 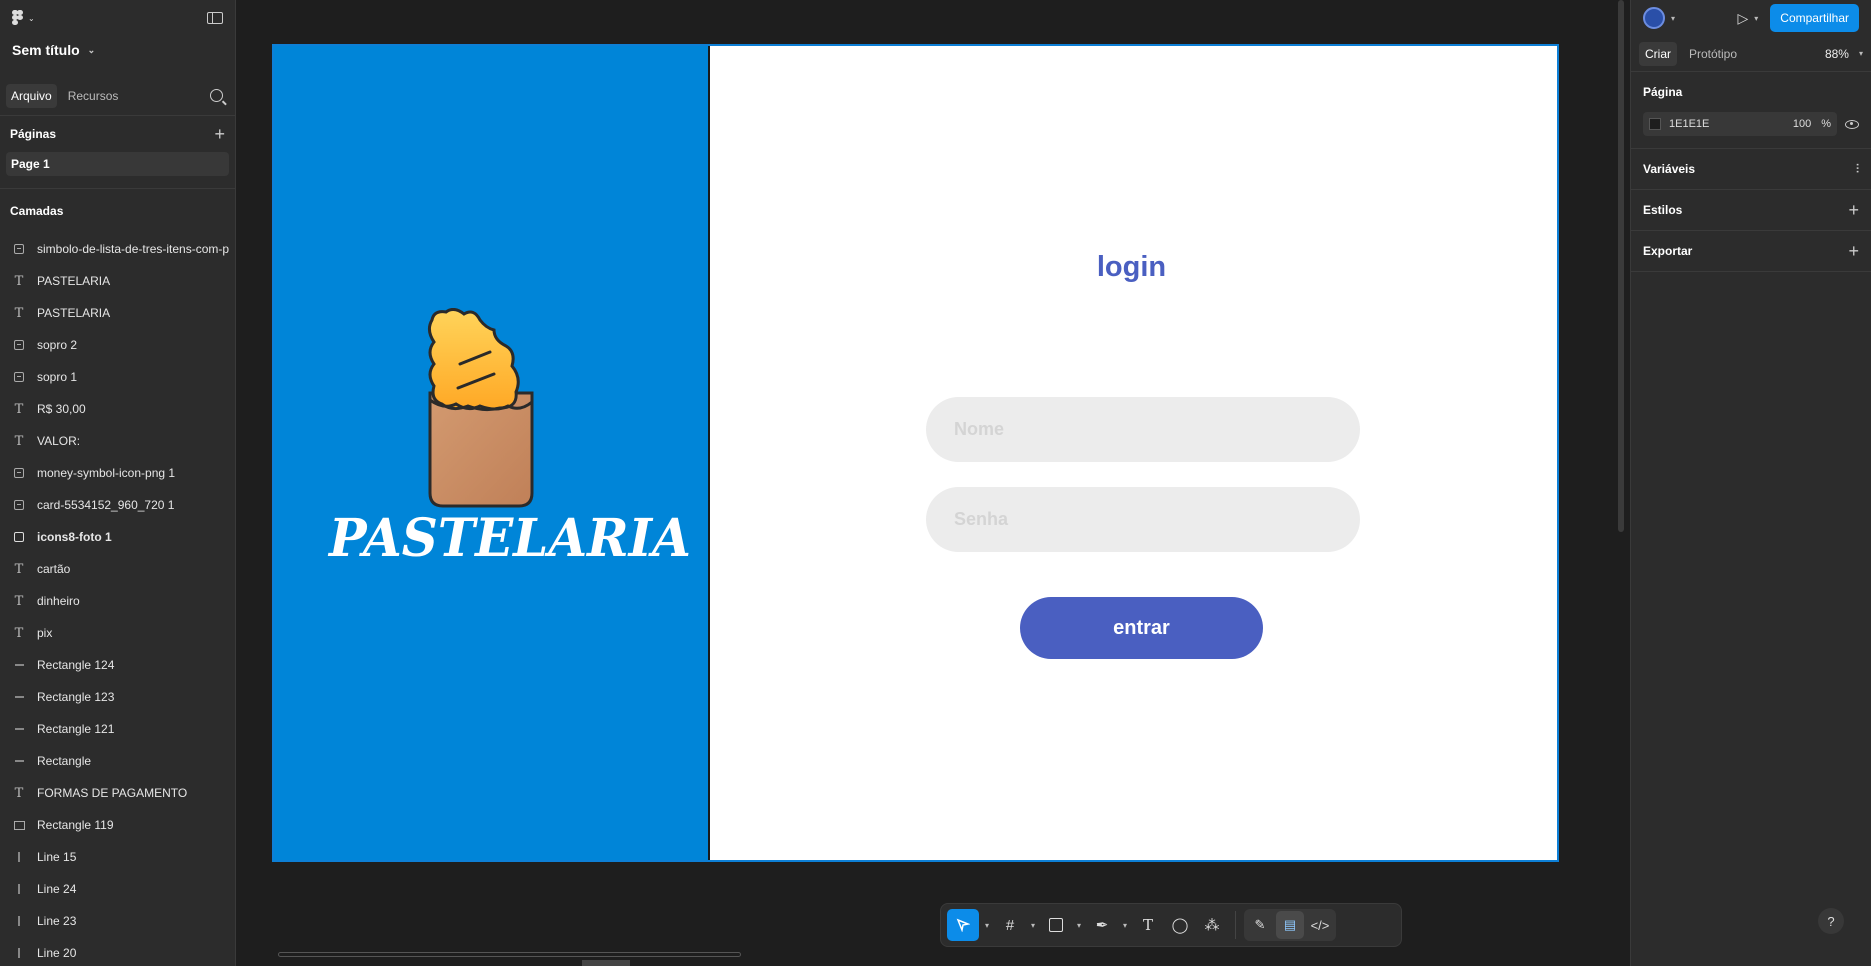 I want to click on design-mode-icon: ▤, so click(x=1290, y=925).